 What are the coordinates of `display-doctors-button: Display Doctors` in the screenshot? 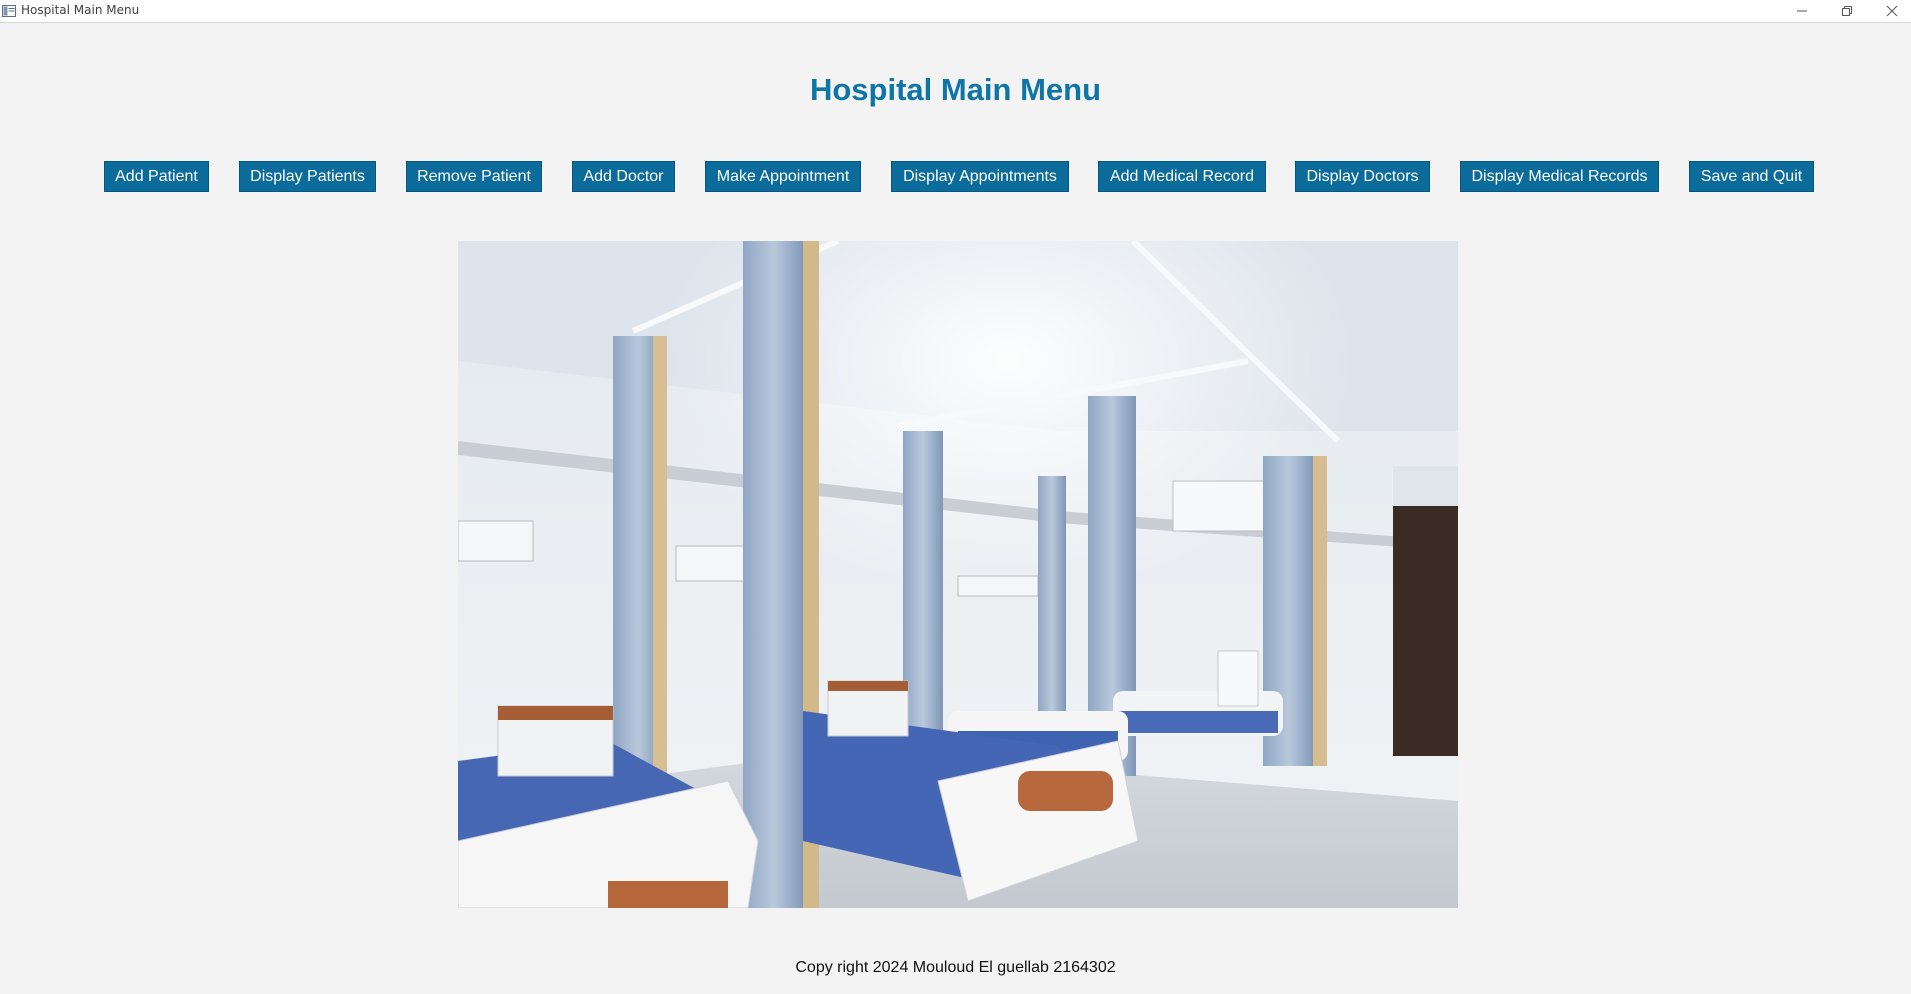 It's located at (1362, 176).